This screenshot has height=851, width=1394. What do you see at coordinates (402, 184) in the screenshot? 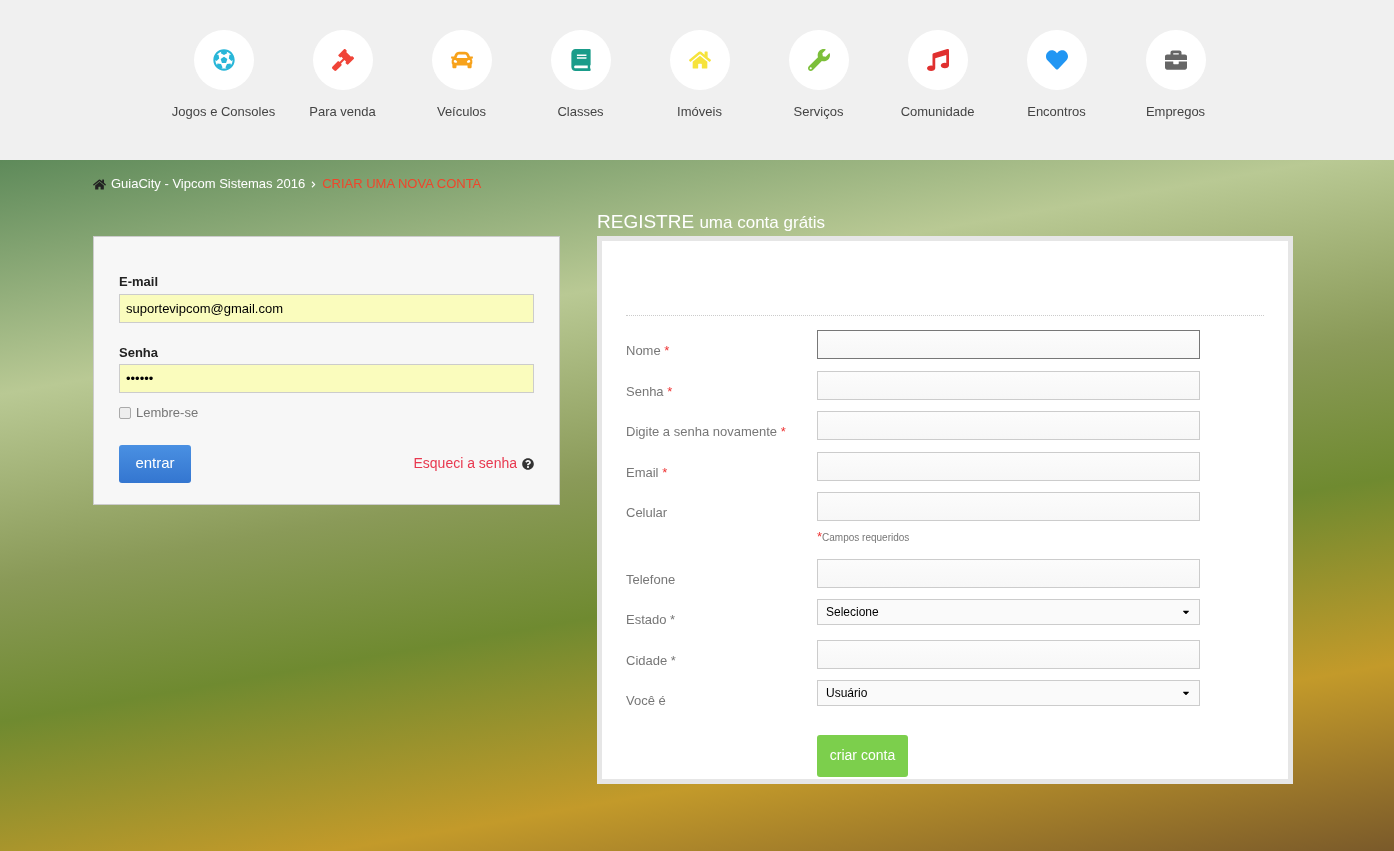
I see `breadcrumb-current: CRIAR UMA NOVA CONTA` at bounding box center [402, 184].